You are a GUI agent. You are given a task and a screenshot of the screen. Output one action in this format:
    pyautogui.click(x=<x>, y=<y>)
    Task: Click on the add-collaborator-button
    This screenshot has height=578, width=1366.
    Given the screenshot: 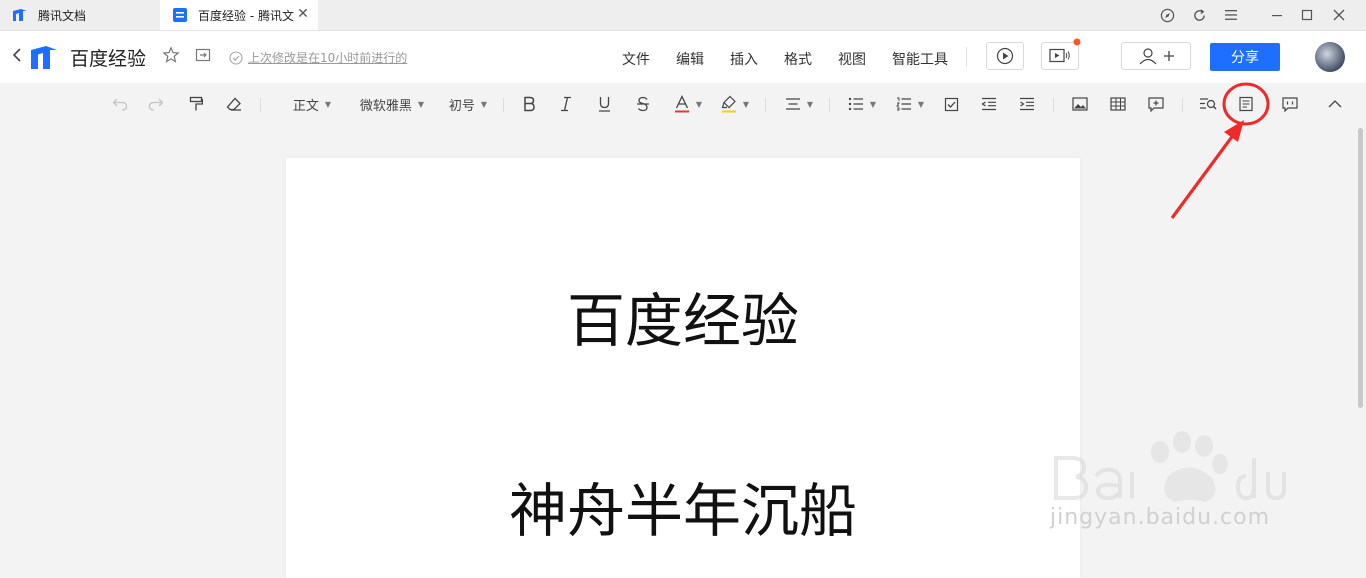 What is the action you would take?
    pyautogui.click(x=1156, y=56)
    